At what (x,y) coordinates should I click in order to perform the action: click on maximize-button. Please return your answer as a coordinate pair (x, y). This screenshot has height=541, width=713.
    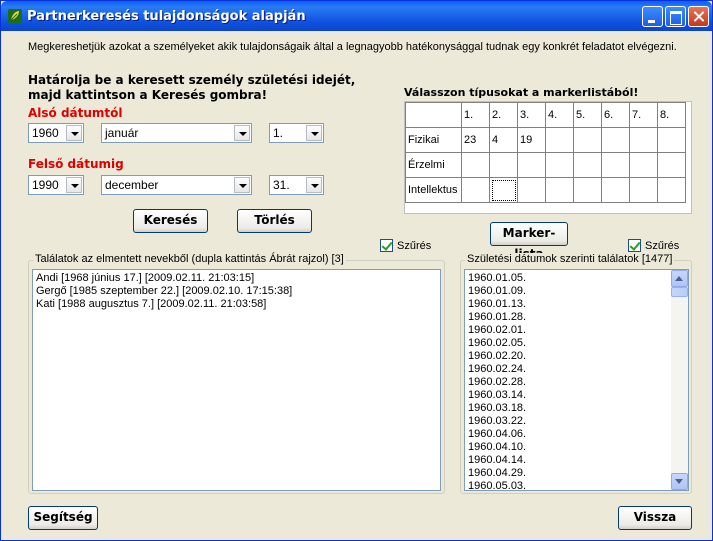
    Looking at the image, I should click on (675, 16).